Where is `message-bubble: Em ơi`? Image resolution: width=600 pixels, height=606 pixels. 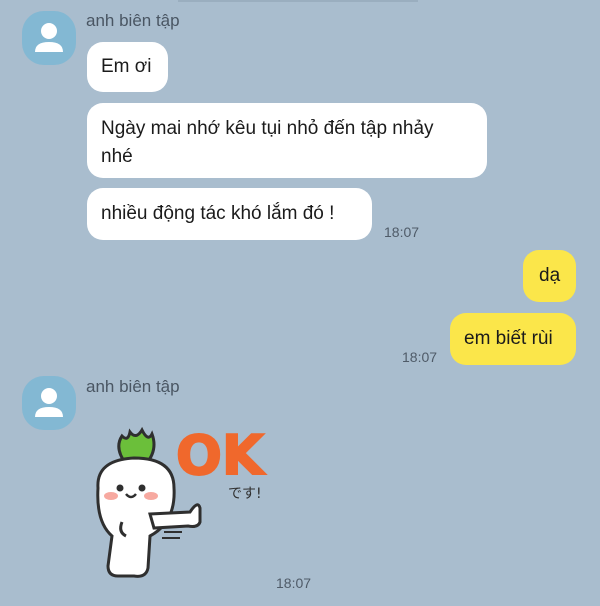 message-bubble: Em ơi is located at coordinates (127, 67).